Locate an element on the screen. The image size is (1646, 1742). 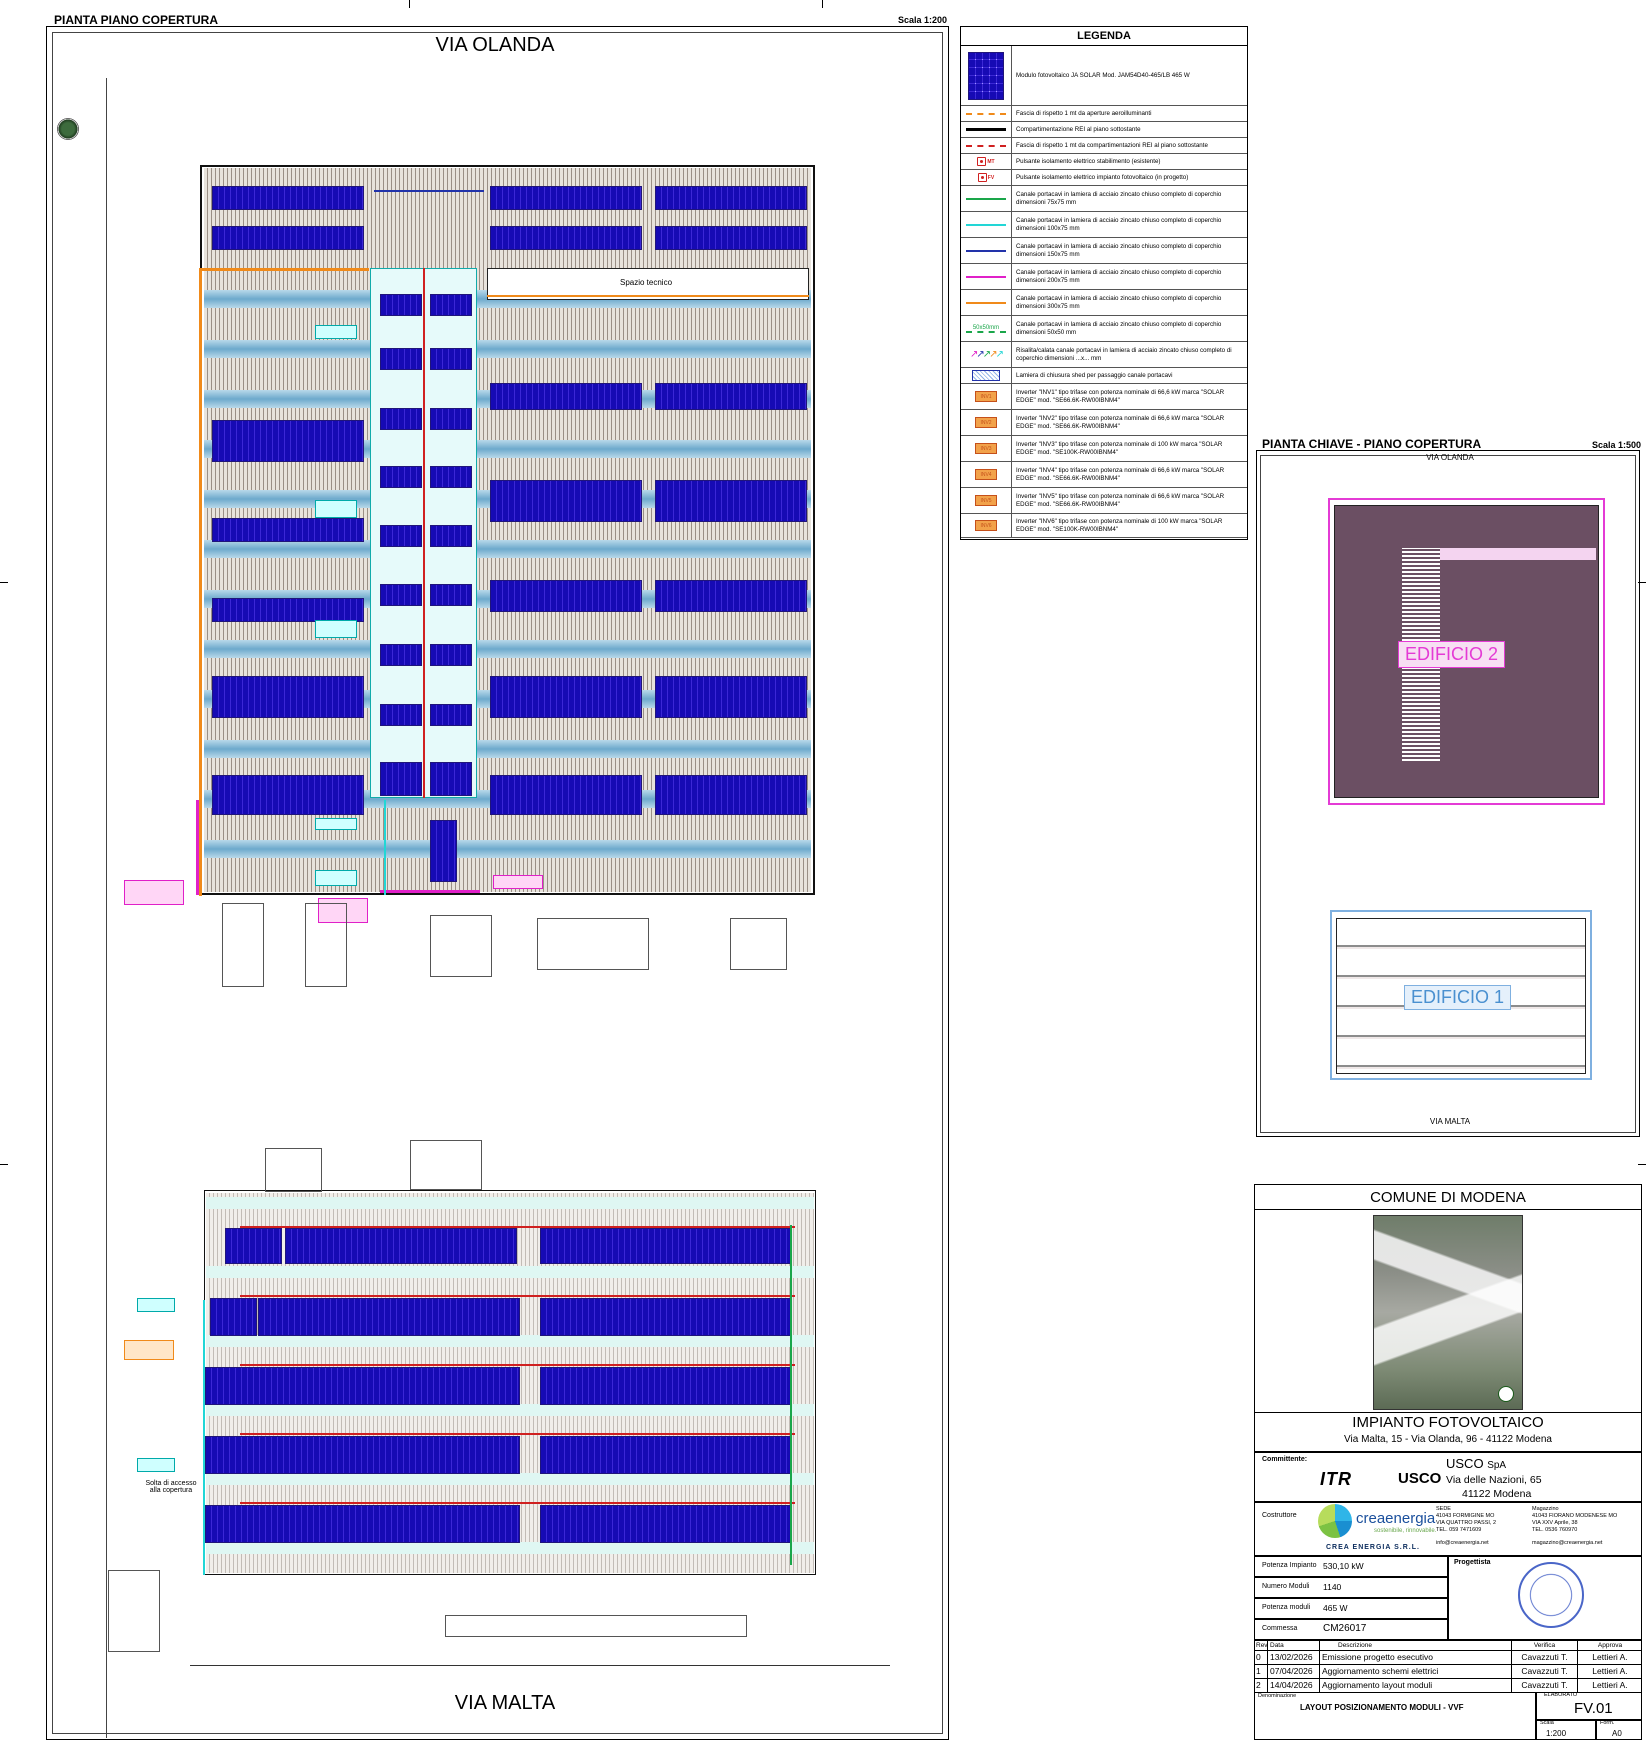
street-label-bottom: VIA MALTA is located at coordinates (505, 1703).